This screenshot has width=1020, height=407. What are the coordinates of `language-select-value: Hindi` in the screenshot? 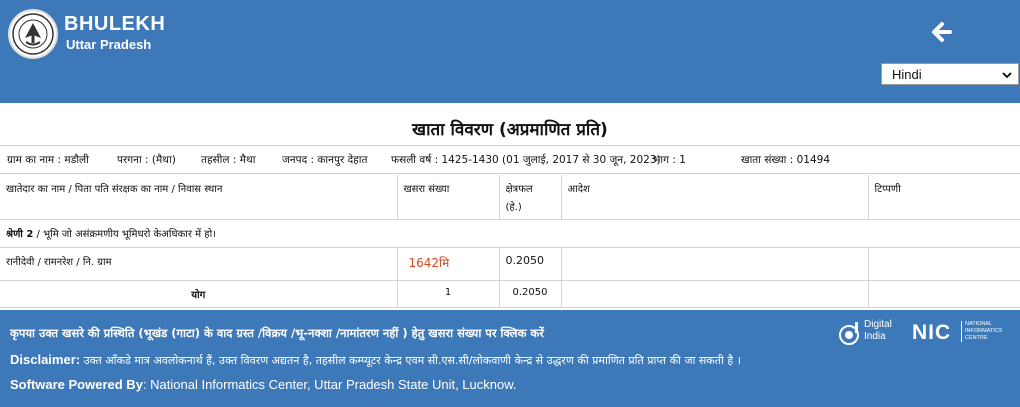 It's located at (907, 74).